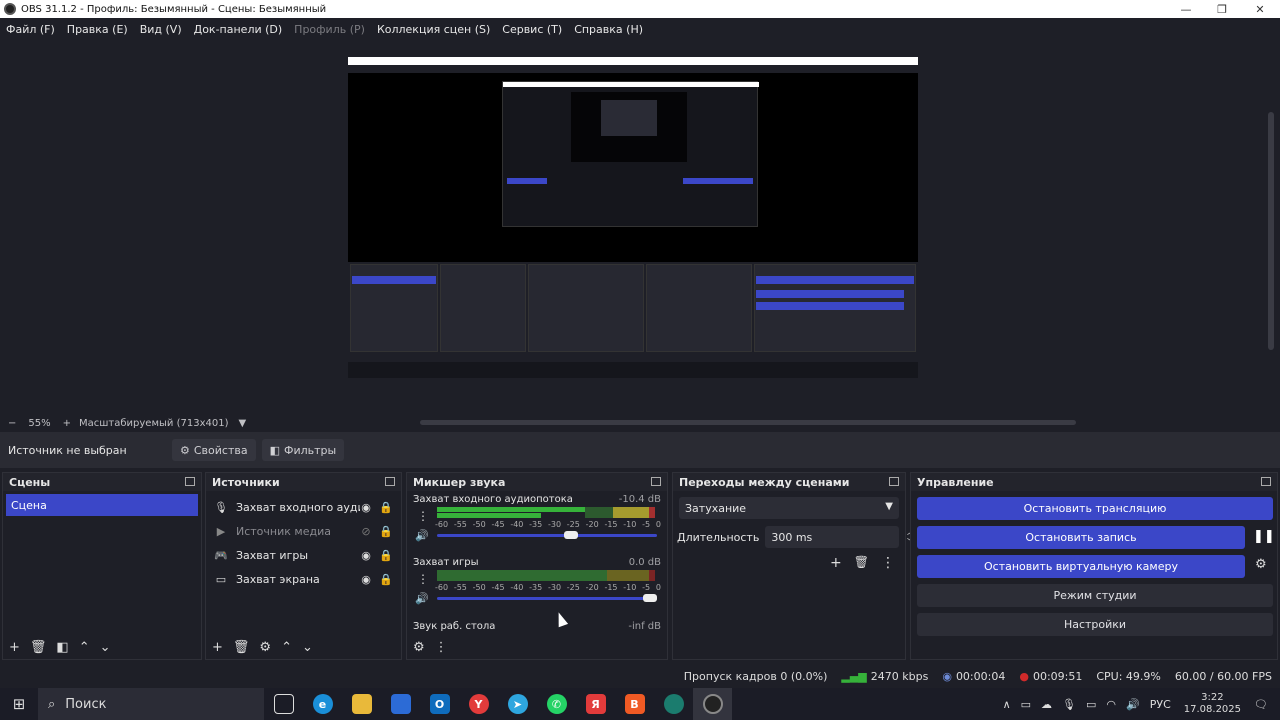  What do you see at coordinates (1222, 9) in the screenshot?
I see `maximize-button: ❐` at bounding box center [1222, 9].